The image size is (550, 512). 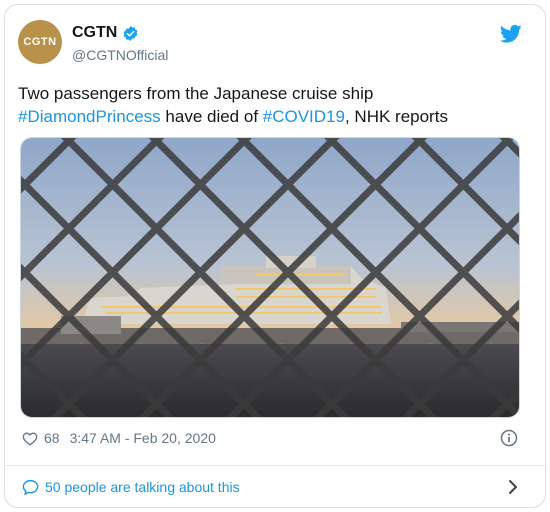 What do you see at coordinates (275, 465) in the screenshot?
I see `divider` at bounding box center [275, 465].